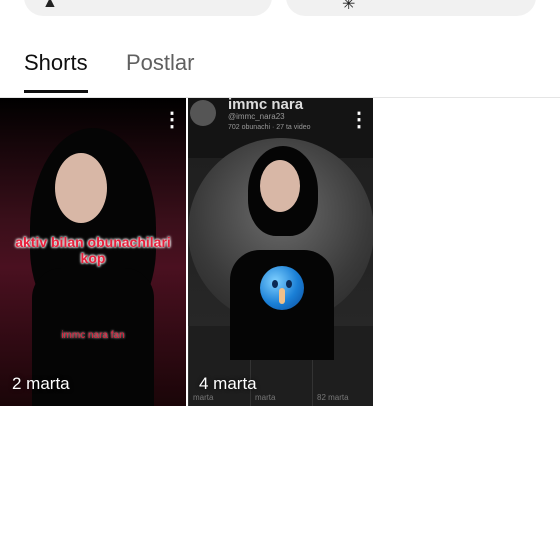 This screenshot has width=560, height=560. What do you see at coordinates (282, 296) in the screenshot?
I see `emoji-finger` at bounding box center [282, 296].